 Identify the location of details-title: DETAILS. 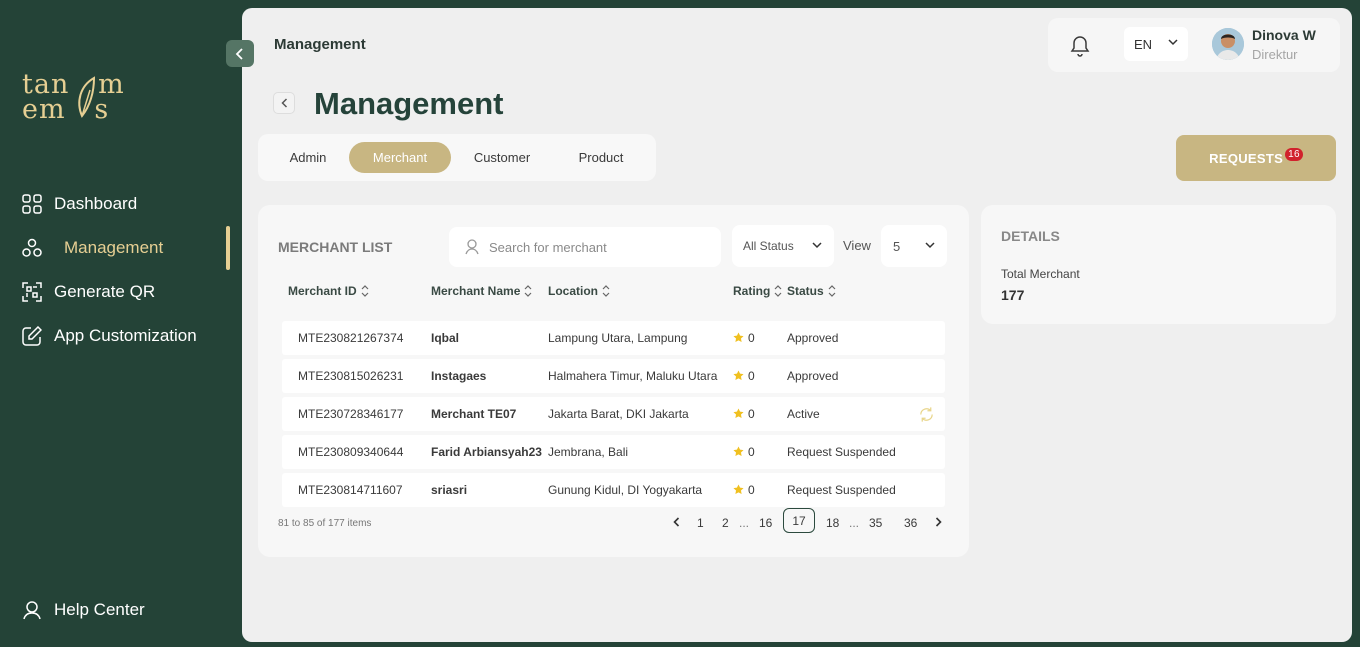
(1030, 236).